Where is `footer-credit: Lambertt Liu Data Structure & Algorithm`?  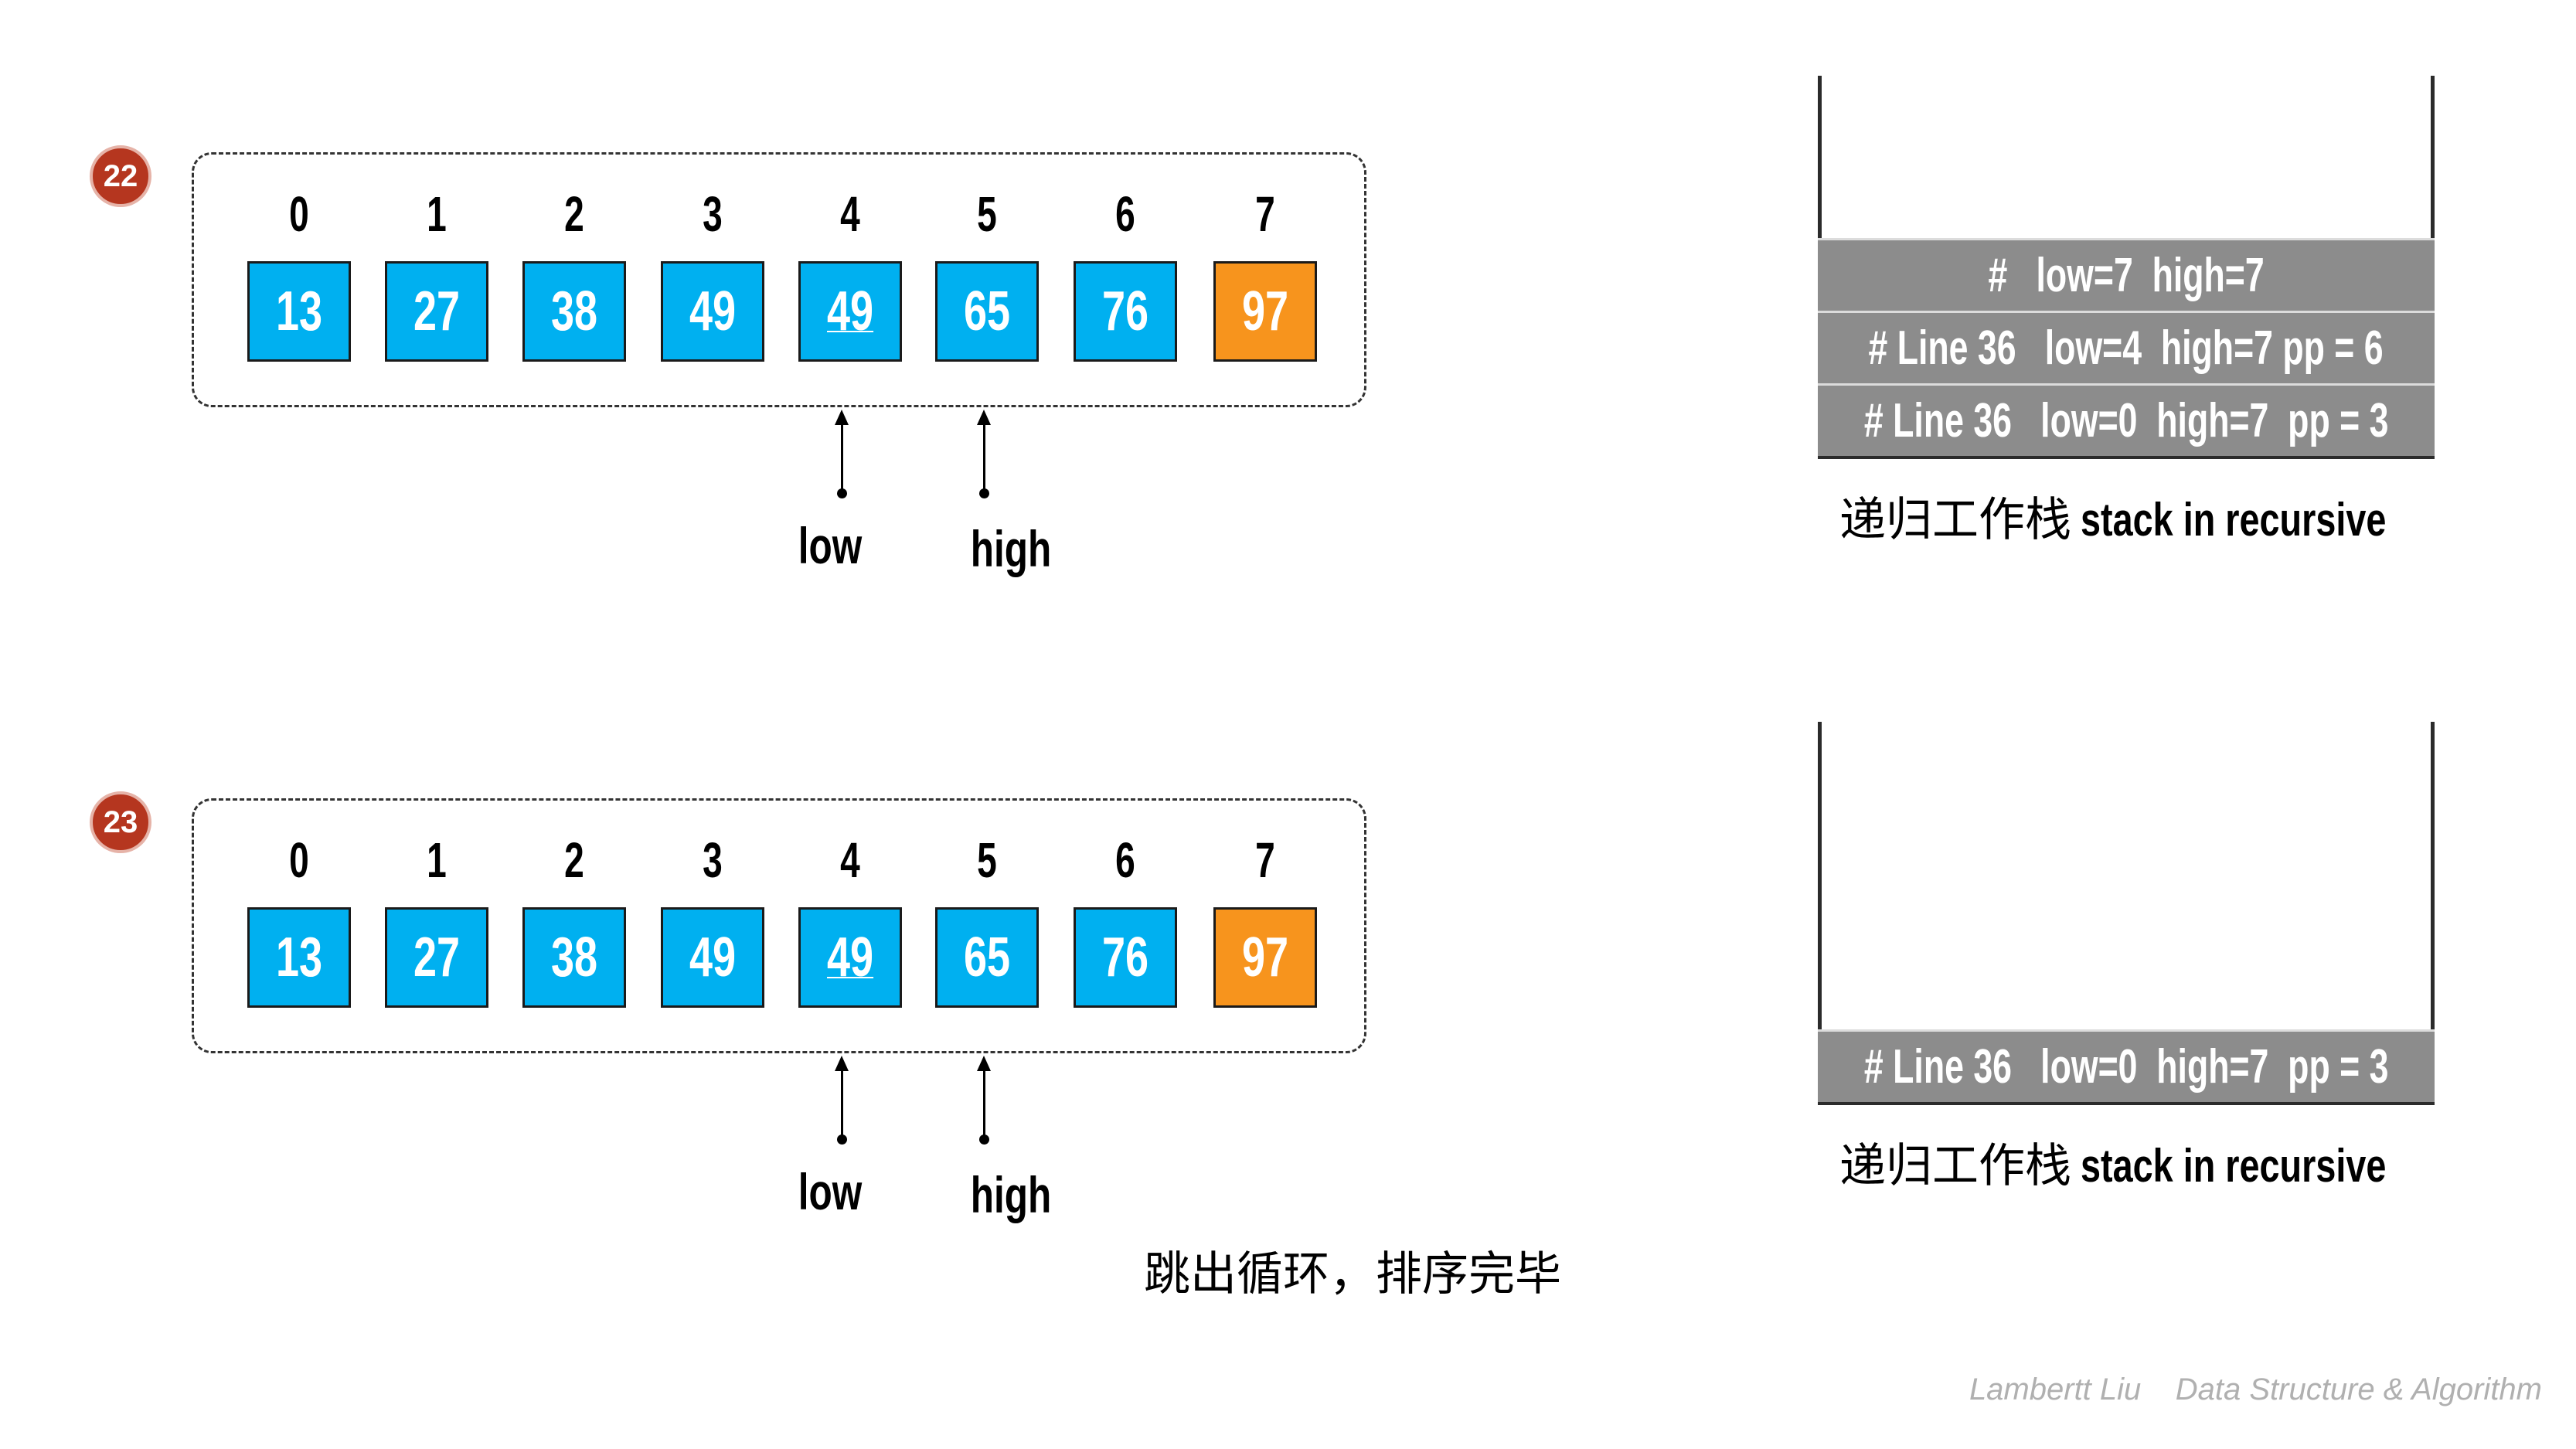
footer-credit: Lambertt Liu Data Structure & Algorithm is located at coordinates (2255, 1389).